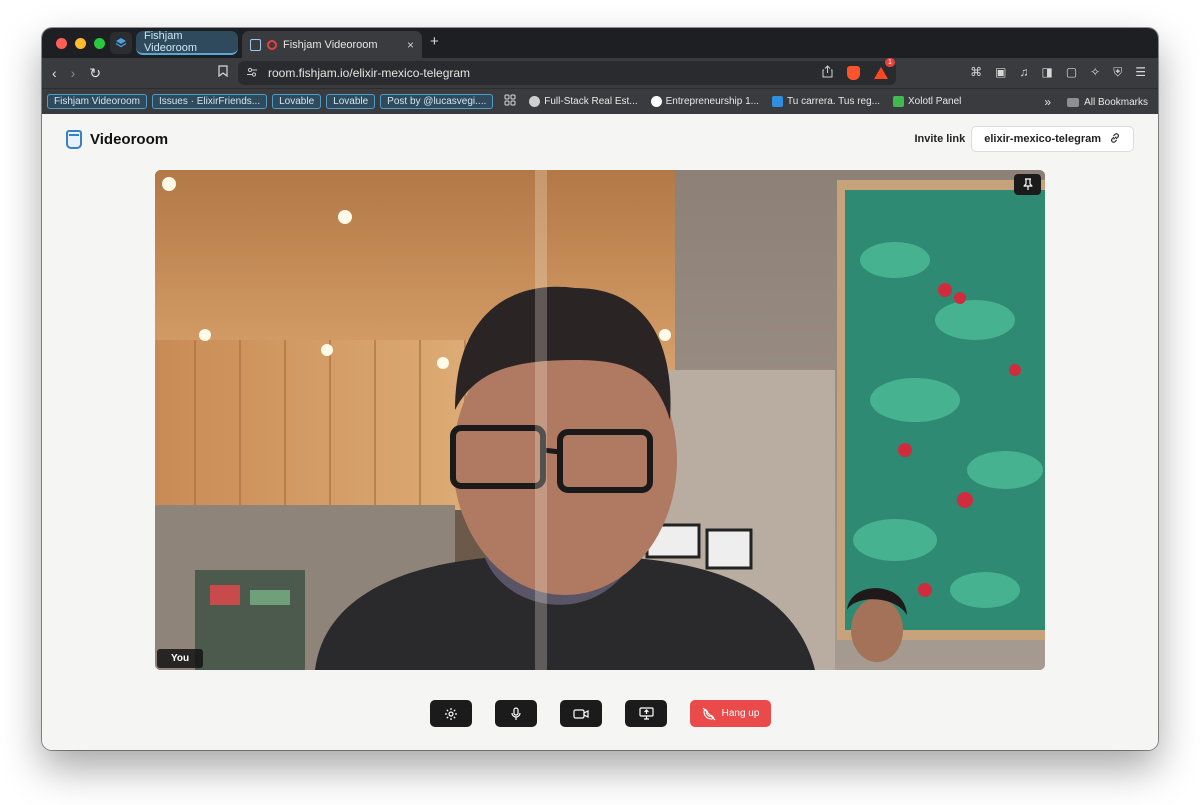 The width and height of the screenshot is (1200, 805). I want to click on copy-invite-link-button: elixir-mexico-telegram, so click(1052, 139).